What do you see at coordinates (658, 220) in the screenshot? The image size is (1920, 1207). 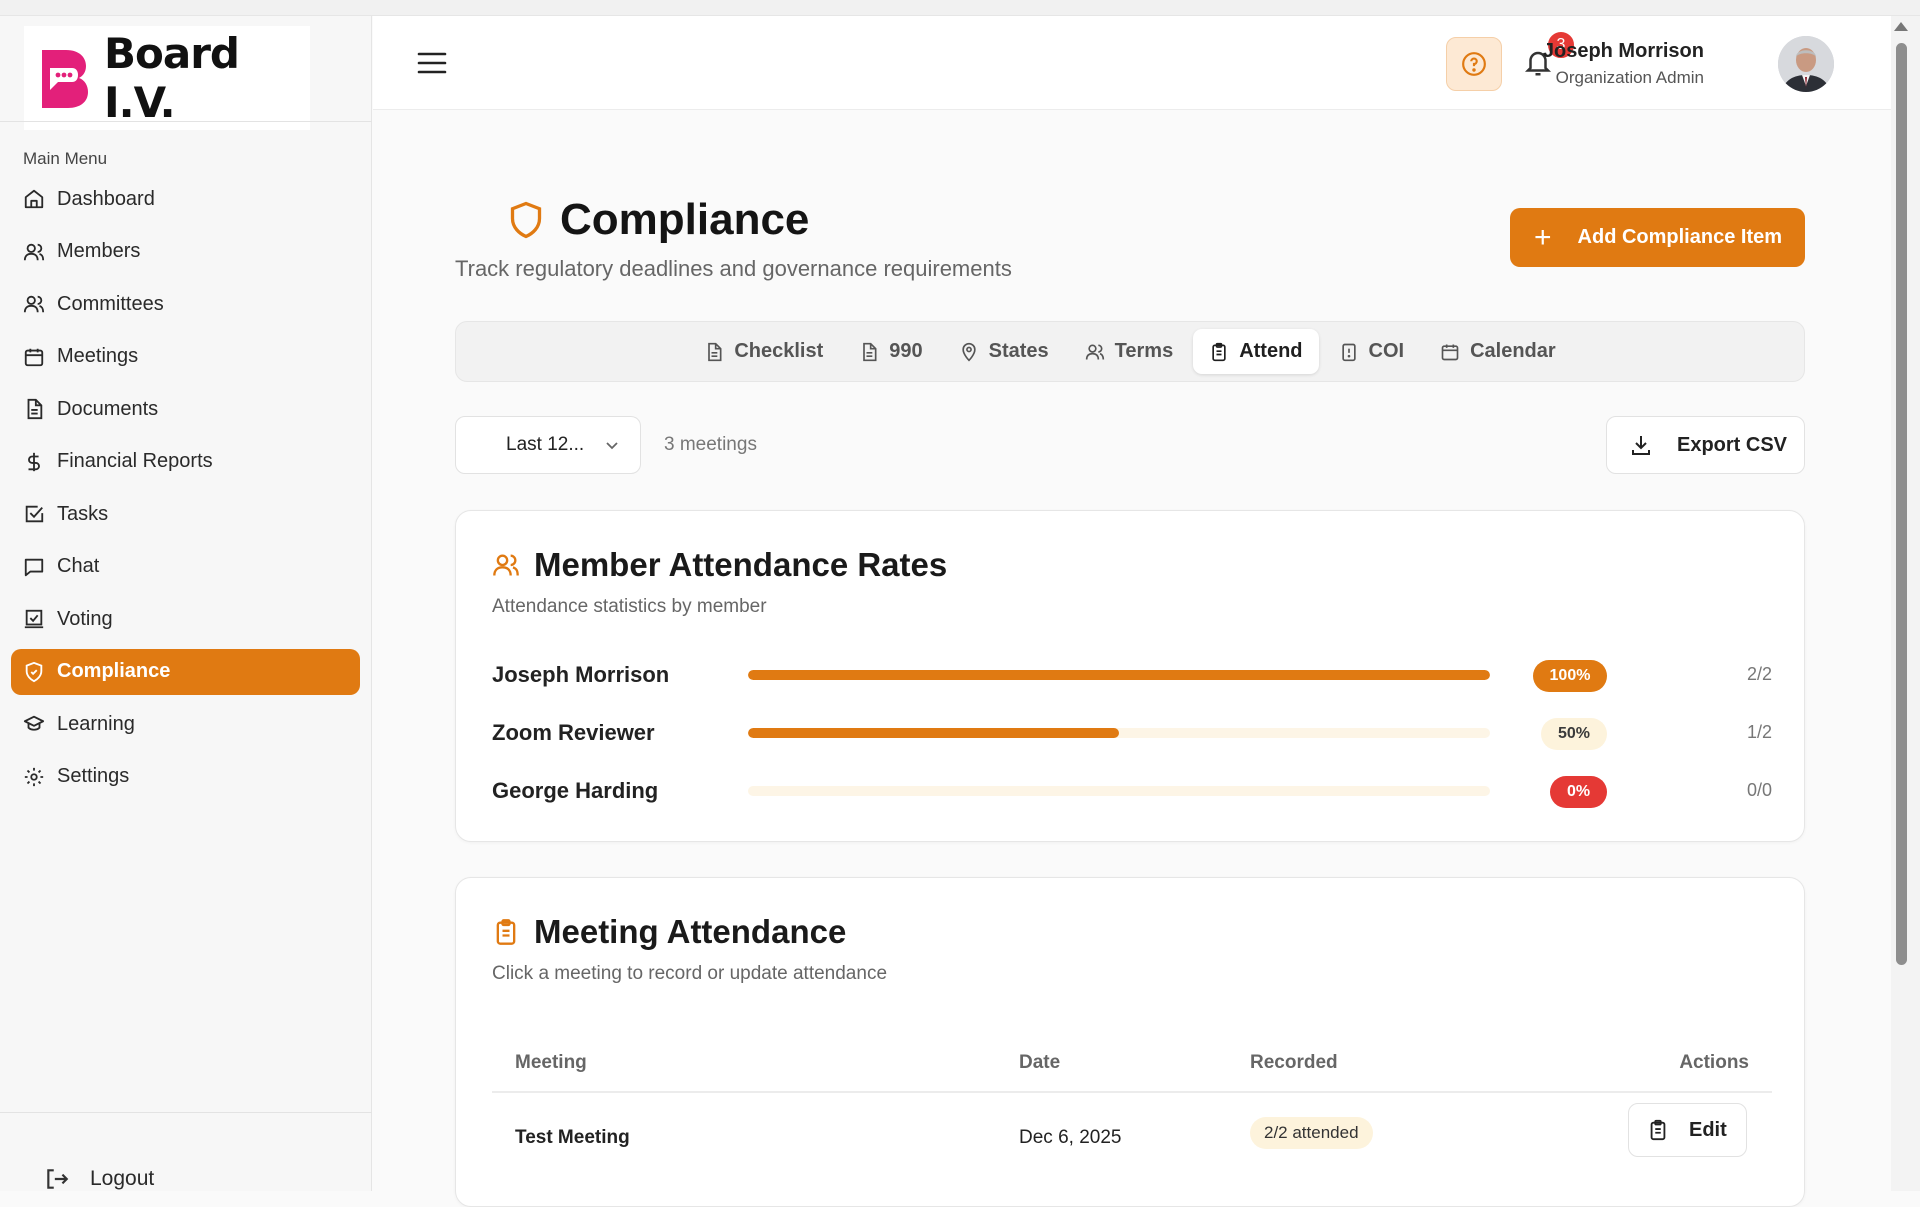 I see `page-title: Compliance` at bounding box center [658, 220].